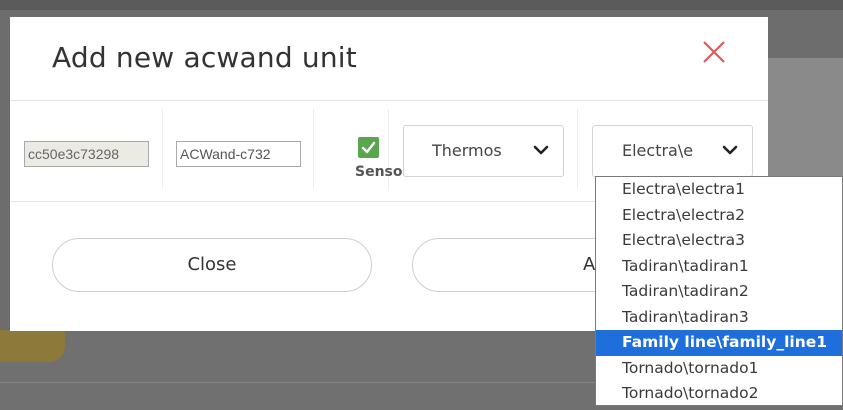  I want to click on close-button: Close, so click(212, 265).